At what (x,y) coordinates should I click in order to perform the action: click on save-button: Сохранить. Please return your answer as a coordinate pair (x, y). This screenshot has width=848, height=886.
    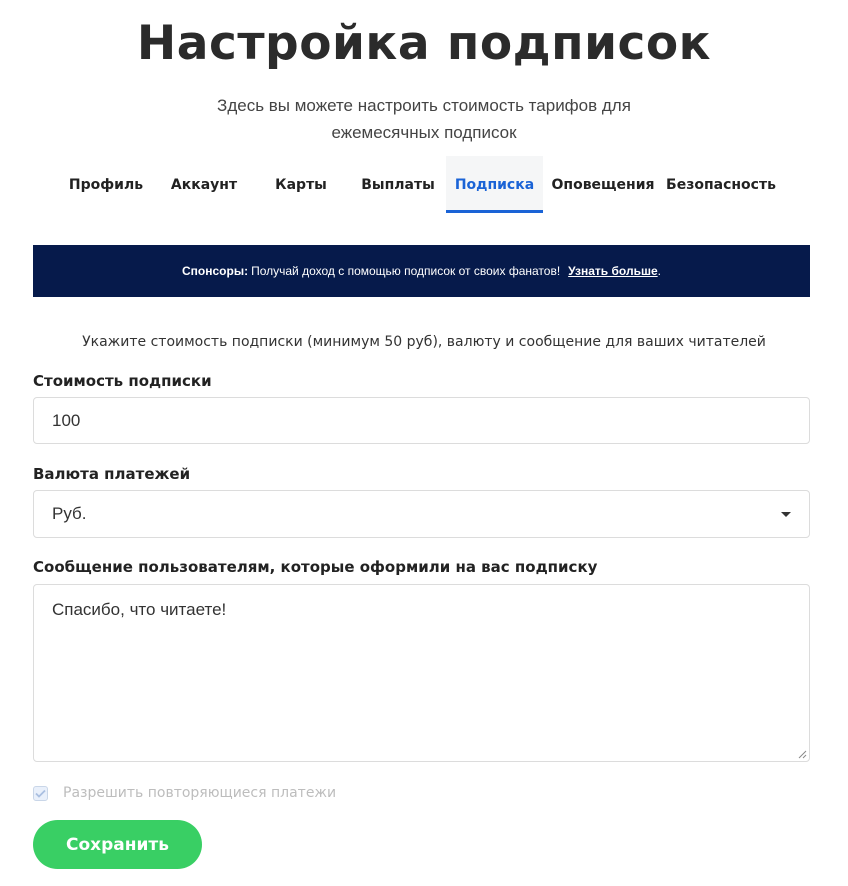
    Looking at the image, I should click on (117, 844).